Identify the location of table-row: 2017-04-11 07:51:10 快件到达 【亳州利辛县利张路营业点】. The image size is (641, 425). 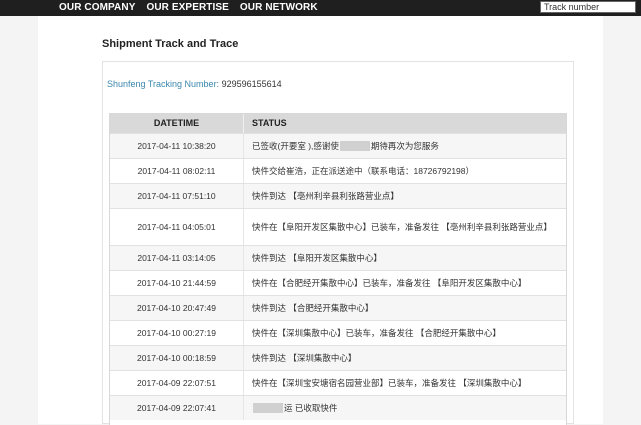
(338, 195).